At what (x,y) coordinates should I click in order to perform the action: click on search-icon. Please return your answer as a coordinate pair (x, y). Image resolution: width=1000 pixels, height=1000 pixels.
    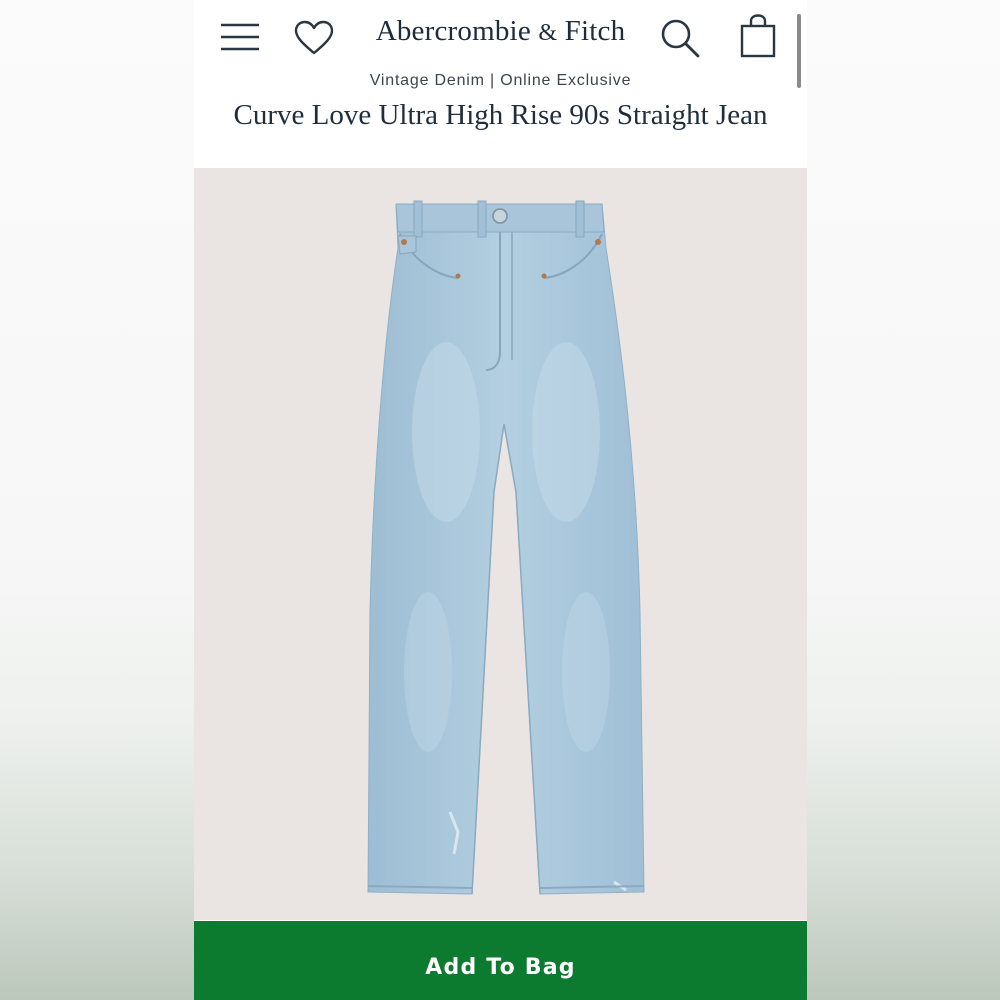
    Looking at the image, I should click on (680, 38).